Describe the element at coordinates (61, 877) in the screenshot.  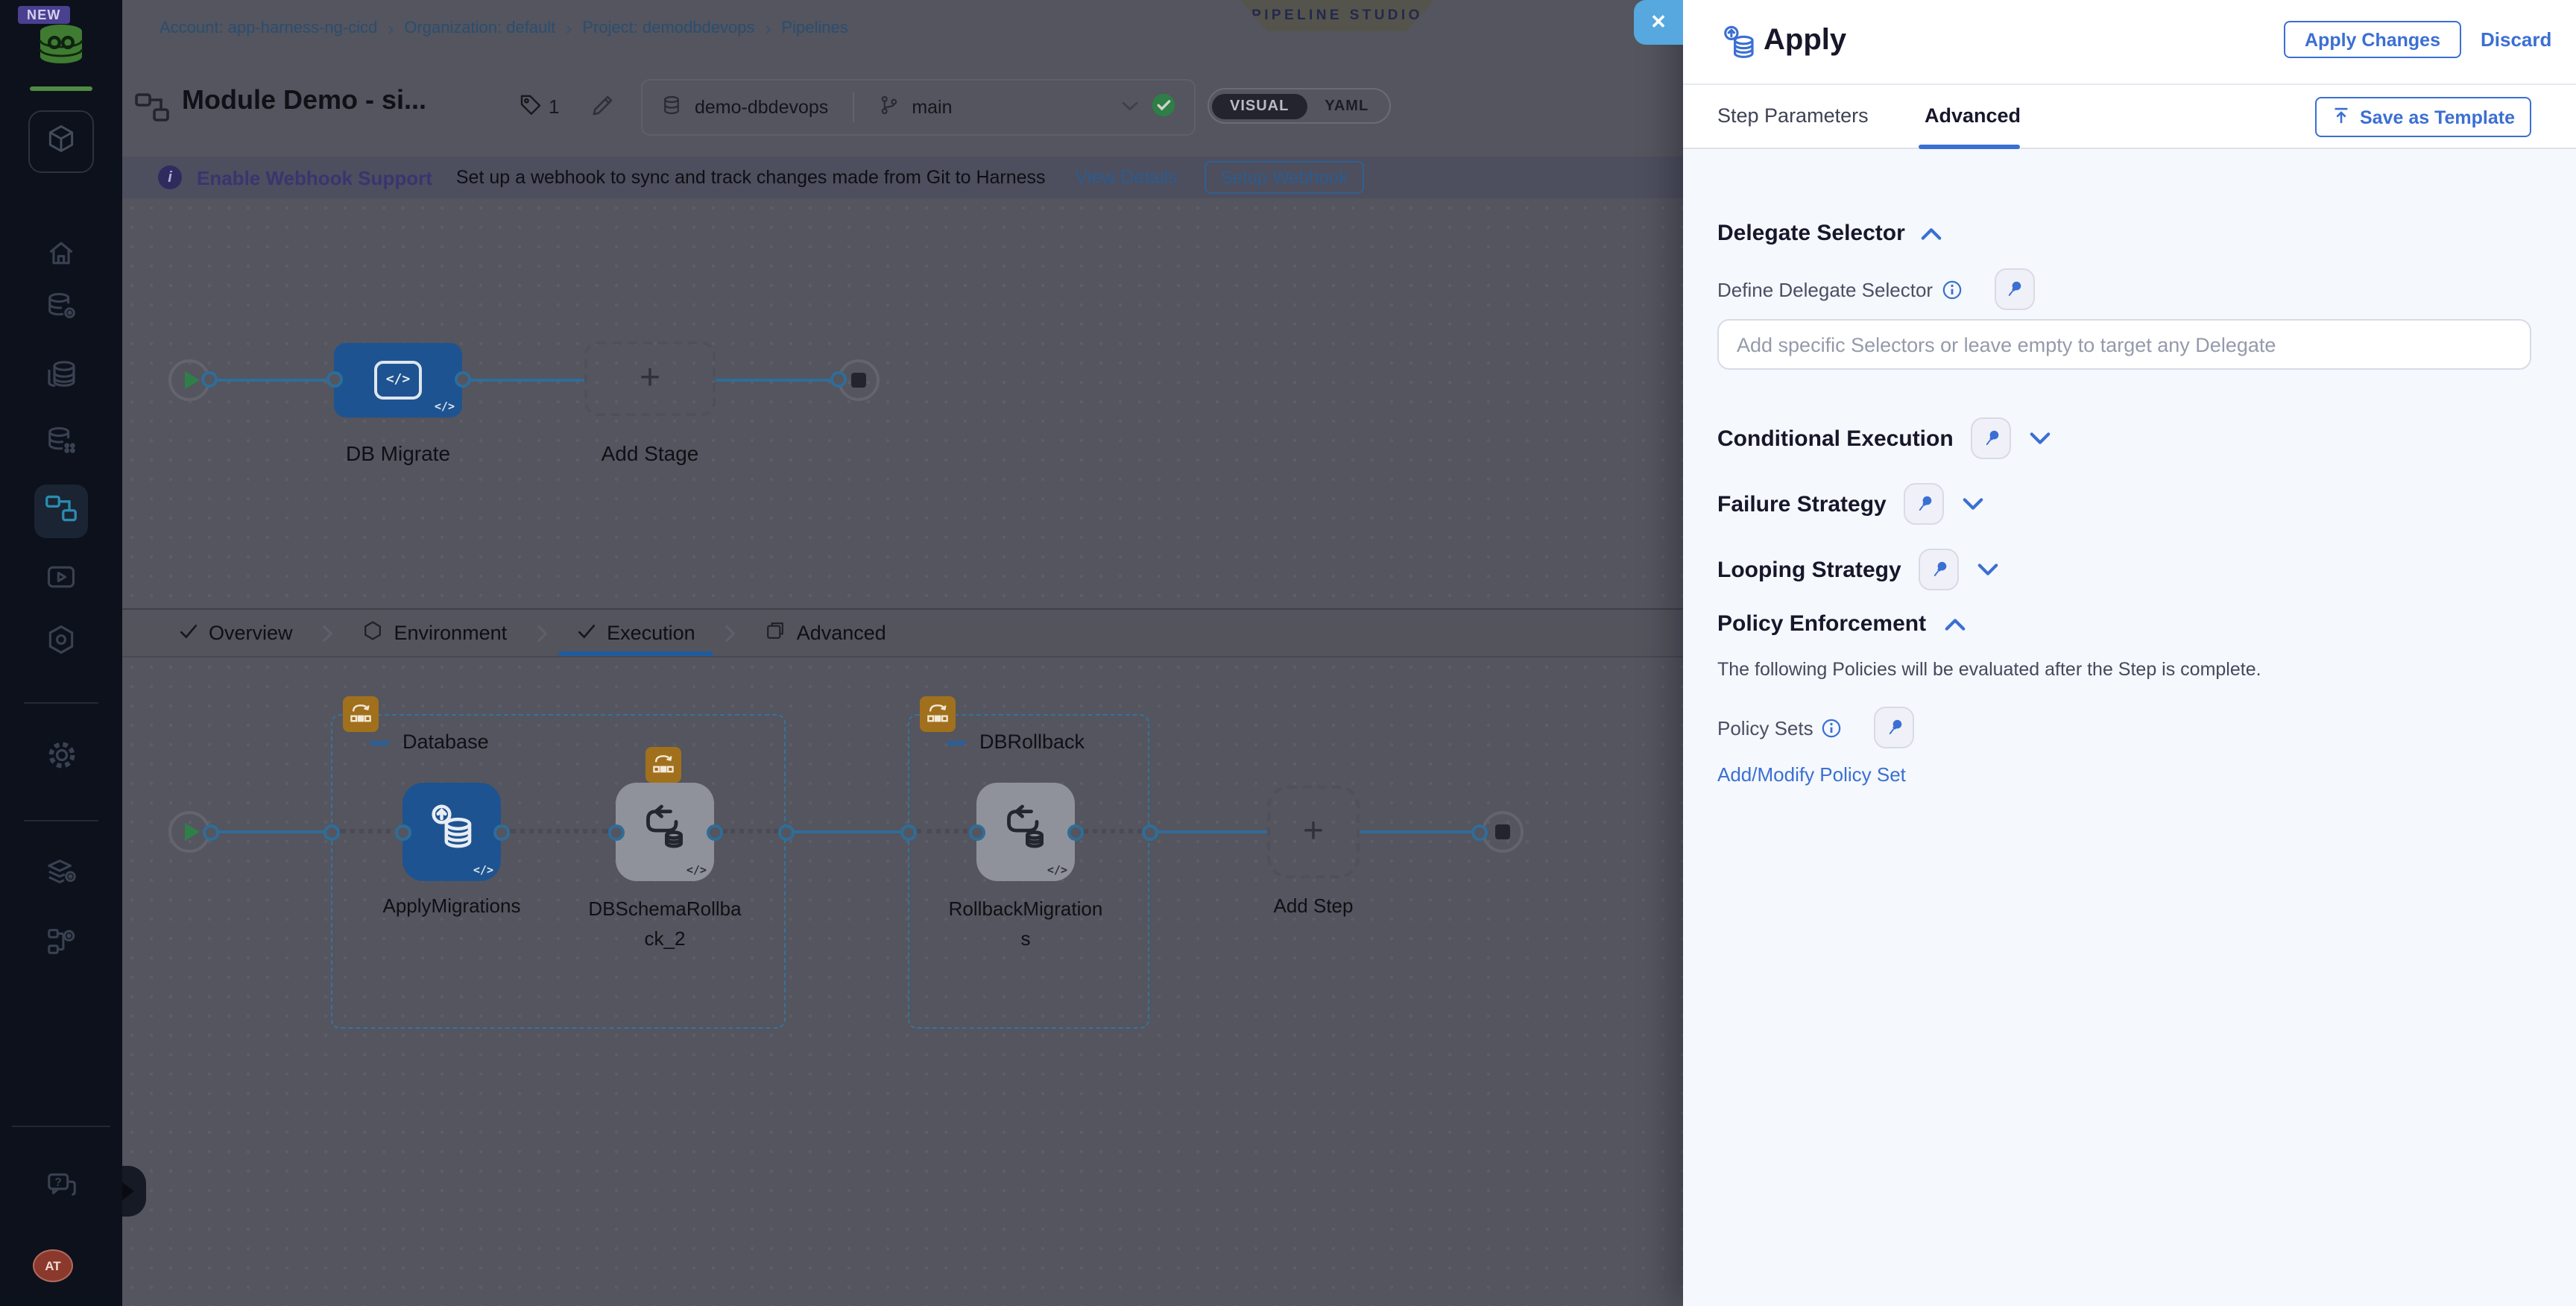
I see `sidebar-item-env-management` at that location.